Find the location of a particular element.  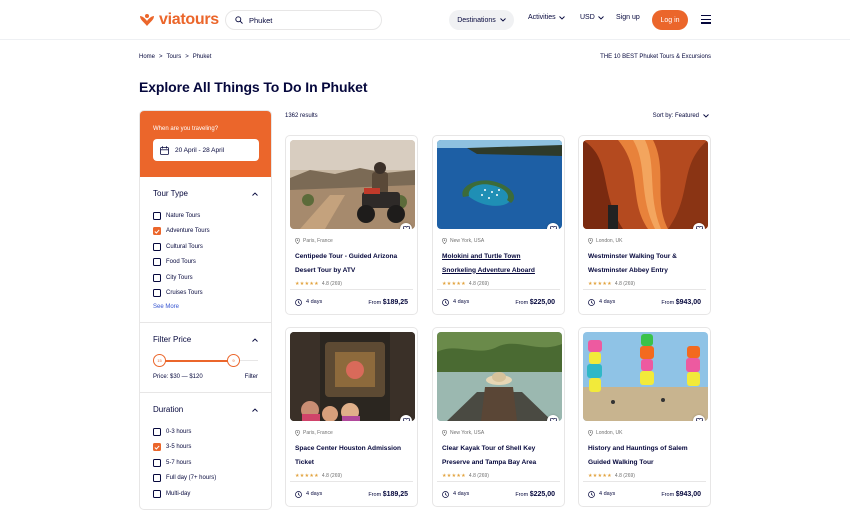

duration-option: 0-3 hours is located at coordinates (205, 432).